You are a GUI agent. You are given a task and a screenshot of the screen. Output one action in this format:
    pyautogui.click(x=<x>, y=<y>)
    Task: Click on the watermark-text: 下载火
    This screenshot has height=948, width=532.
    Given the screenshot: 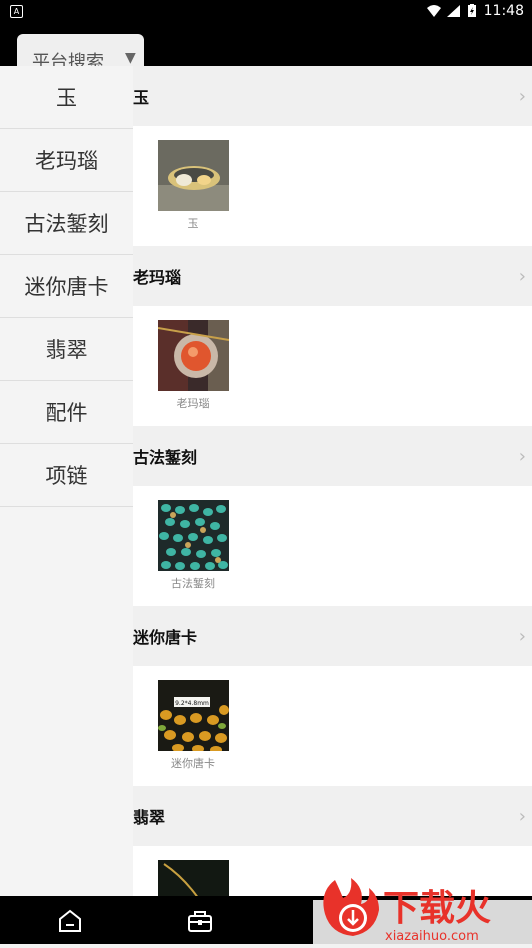 What is the action you would take?
    pyautogui.click(x=437, y=908)
    